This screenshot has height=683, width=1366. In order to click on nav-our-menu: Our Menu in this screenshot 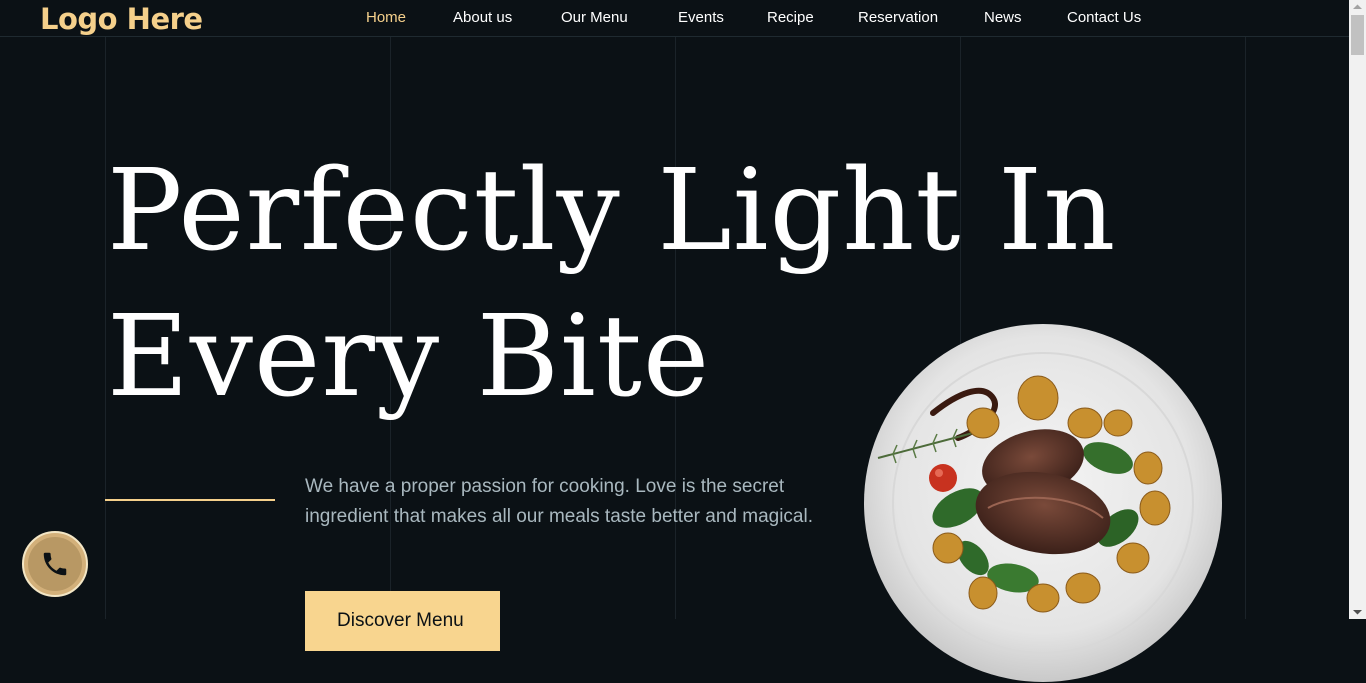, I will do `click(594, 17)`.